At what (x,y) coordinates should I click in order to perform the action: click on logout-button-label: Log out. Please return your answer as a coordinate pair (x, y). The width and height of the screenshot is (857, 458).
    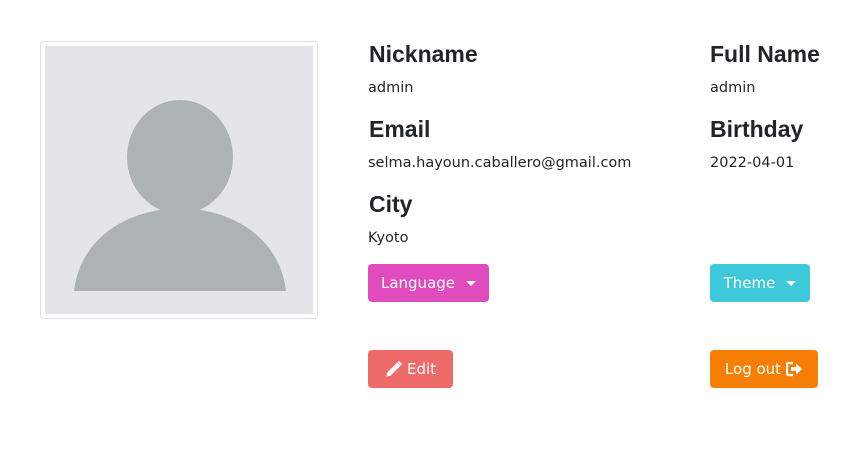
    Looking at the image, I should click on (753, 369).